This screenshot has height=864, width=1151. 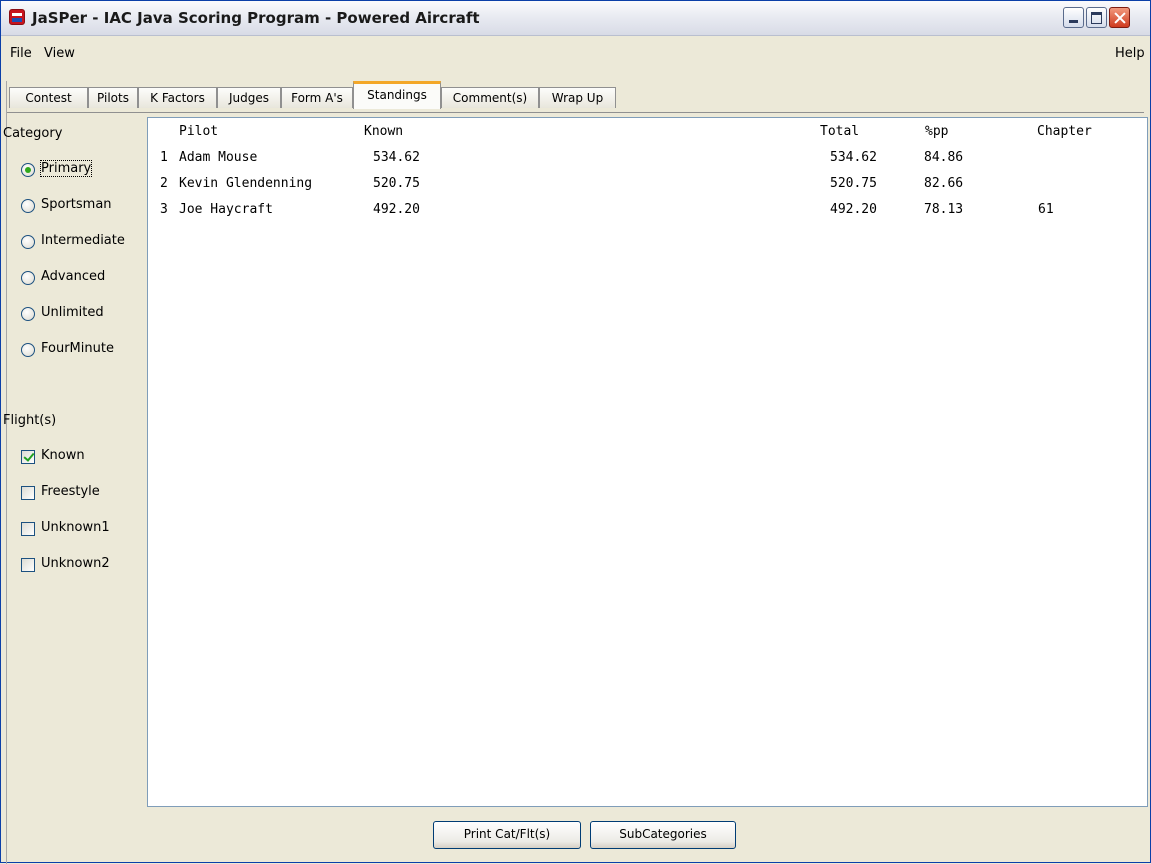 I want to click on percent-pp: 82.66, so click(x=944, y=183).